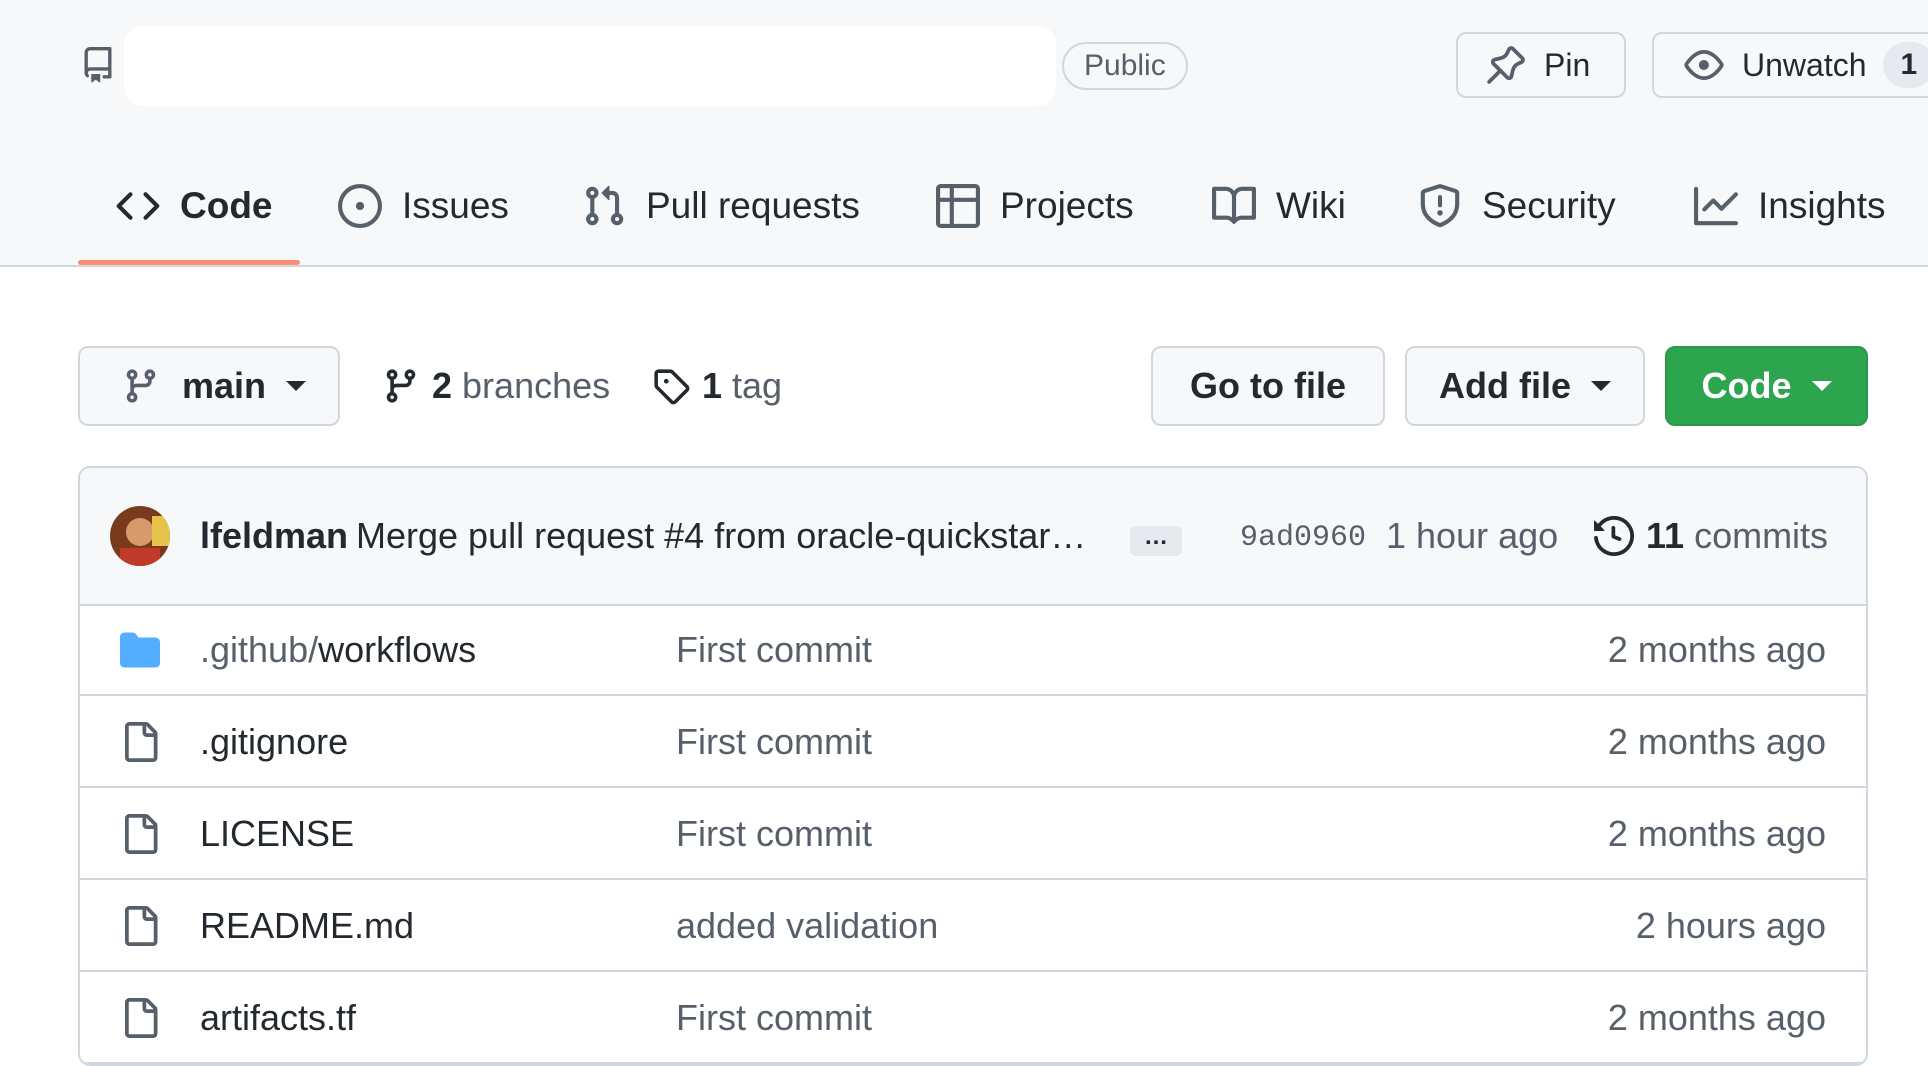  Describe the element at coordinates (1567, 65) in the screenshot. I see `pin-label: Pin` at that location.